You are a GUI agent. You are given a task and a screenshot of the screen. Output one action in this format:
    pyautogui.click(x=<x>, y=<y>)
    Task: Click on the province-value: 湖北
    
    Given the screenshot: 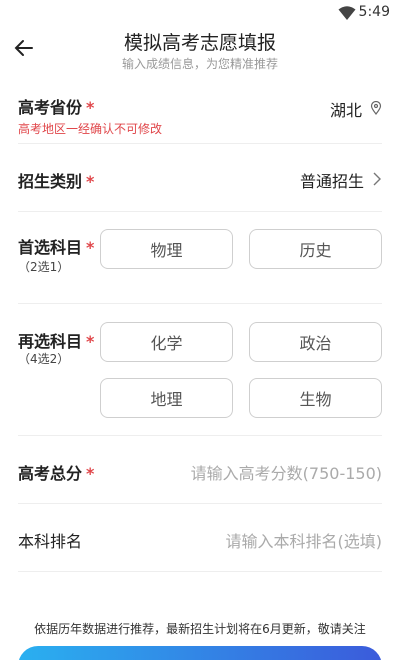 What is the action you would take?
    pyautogui.click(x=345, y=110)
    